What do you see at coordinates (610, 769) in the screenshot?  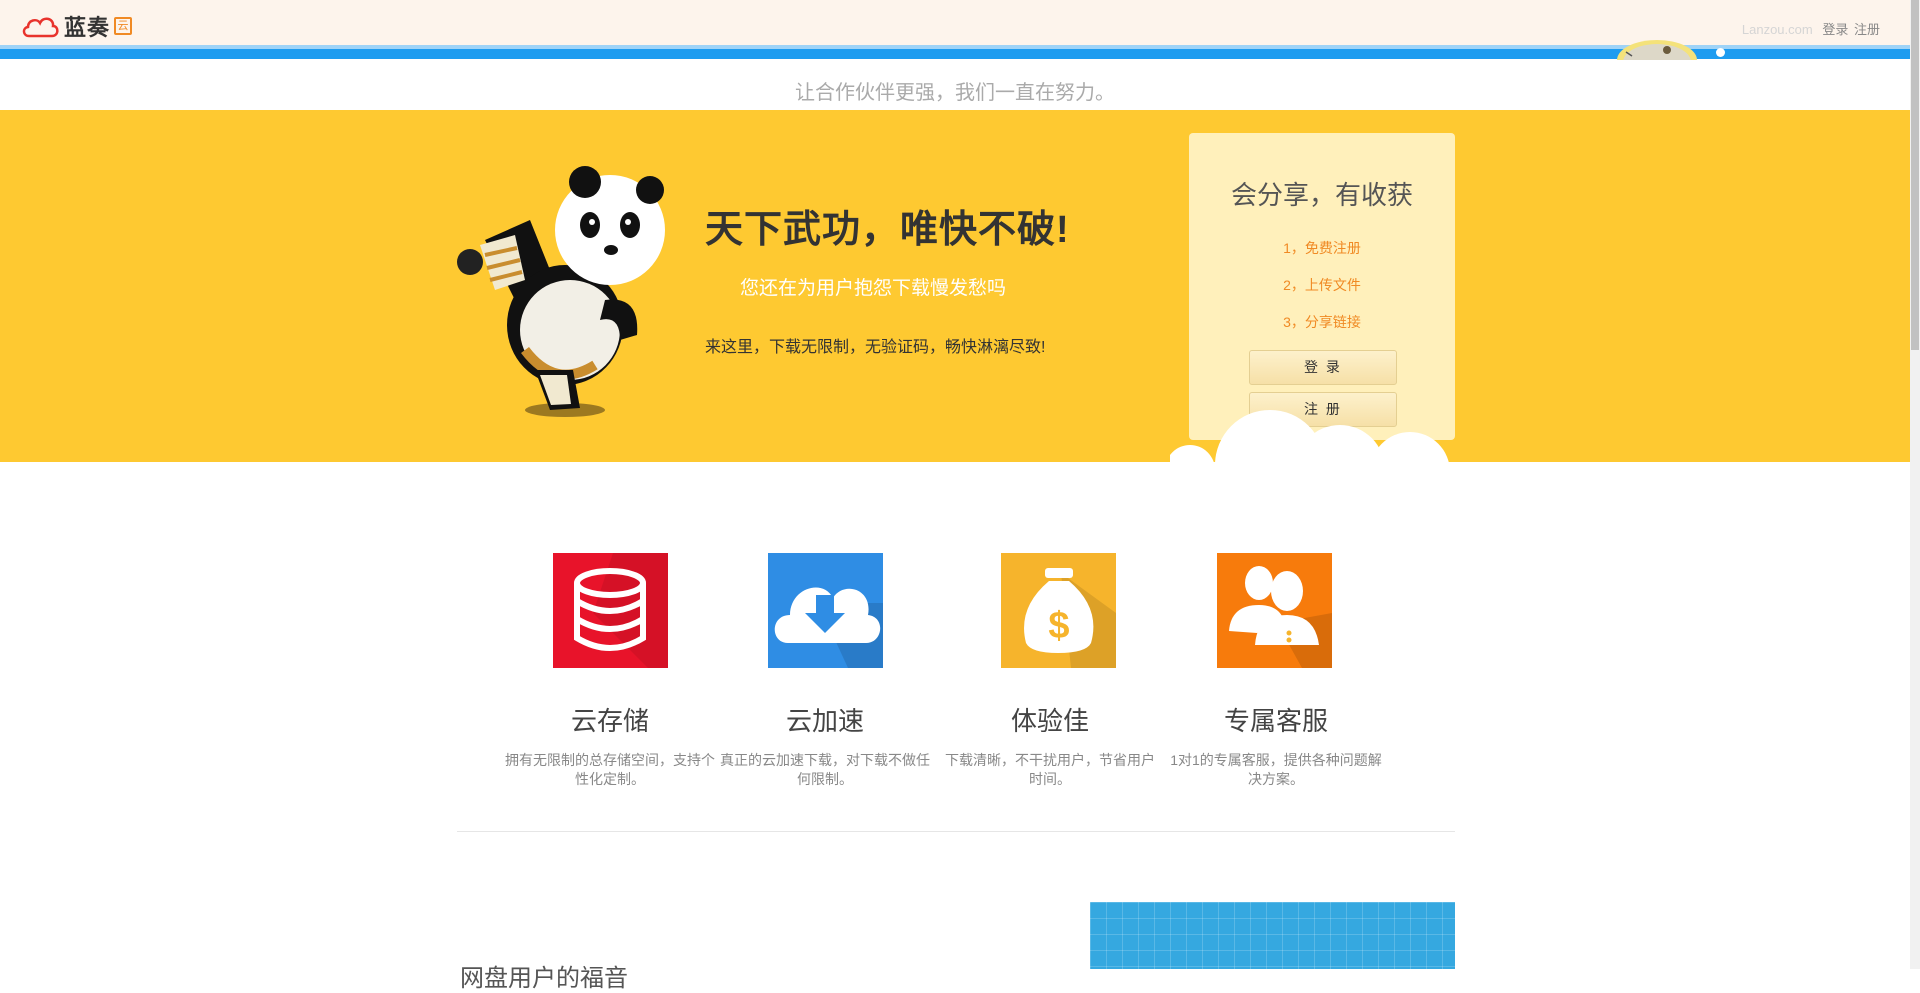 I see `feature-desc: 拥有无限制的总存储空间，支持个性化定制。` at bounding box center [610, 769].